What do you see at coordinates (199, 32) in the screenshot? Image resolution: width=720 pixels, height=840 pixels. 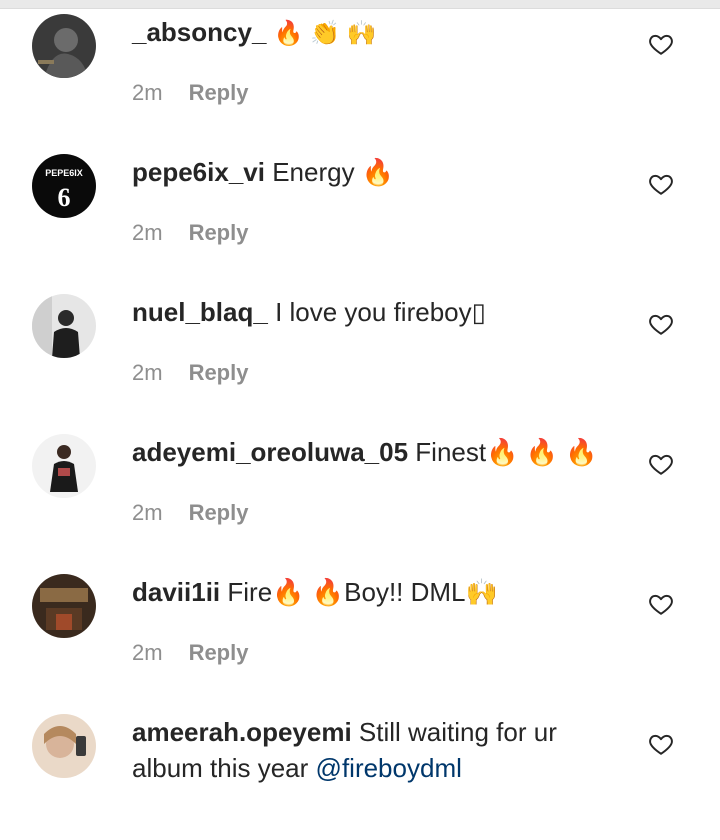 I see `comment-username: _absoncy_` at bounding box center [199, 32].